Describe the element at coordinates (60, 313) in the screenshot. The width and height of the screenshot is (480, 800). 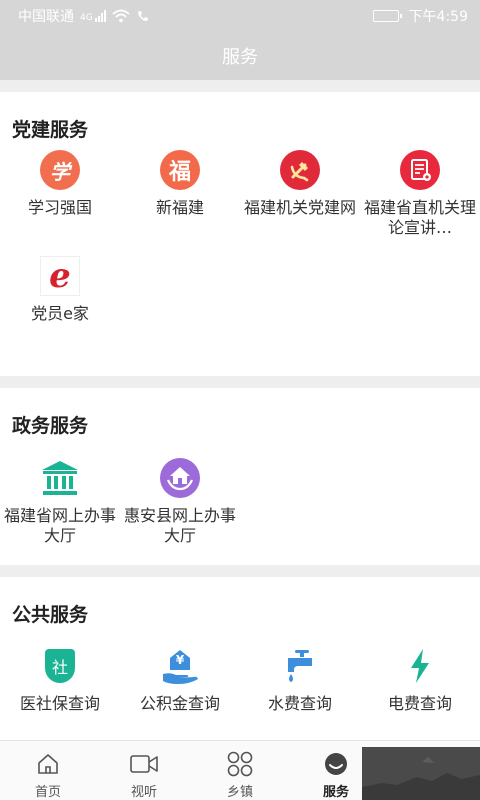
I see `service-item-label: 党员e家` at that location.